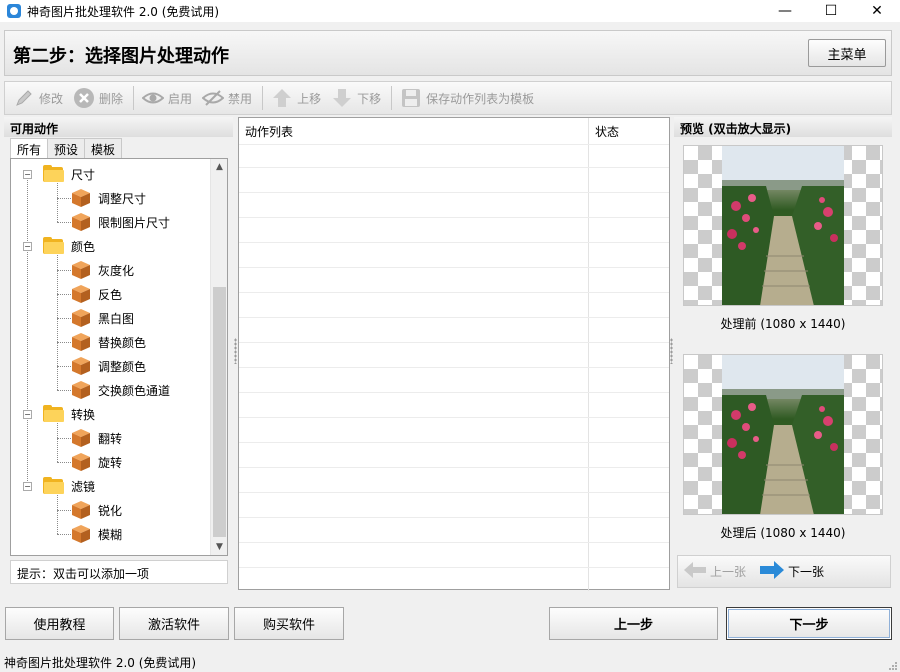 This screenshot has width=900, height=672. I want to click on save-template-button: 保存动作列表为模板, so click(467, 98).